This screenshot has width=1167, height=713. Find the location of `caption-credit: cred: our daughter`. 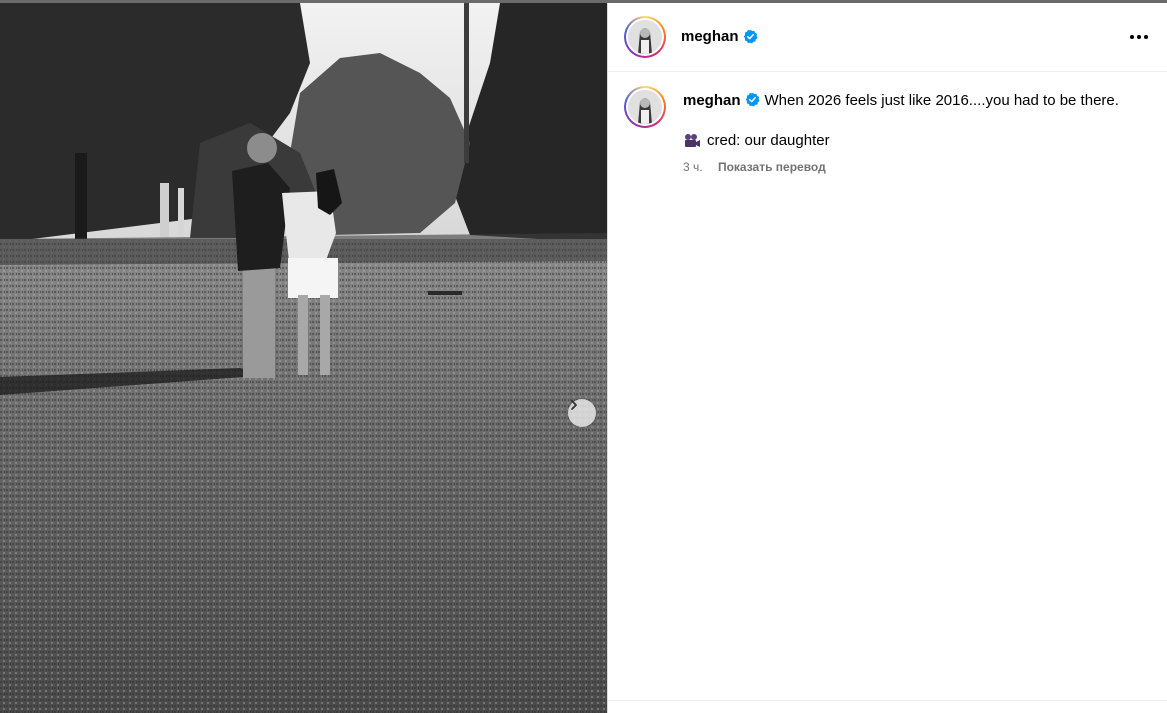

caption-credit: cred: our daughter is located at coordinates (756, 140).